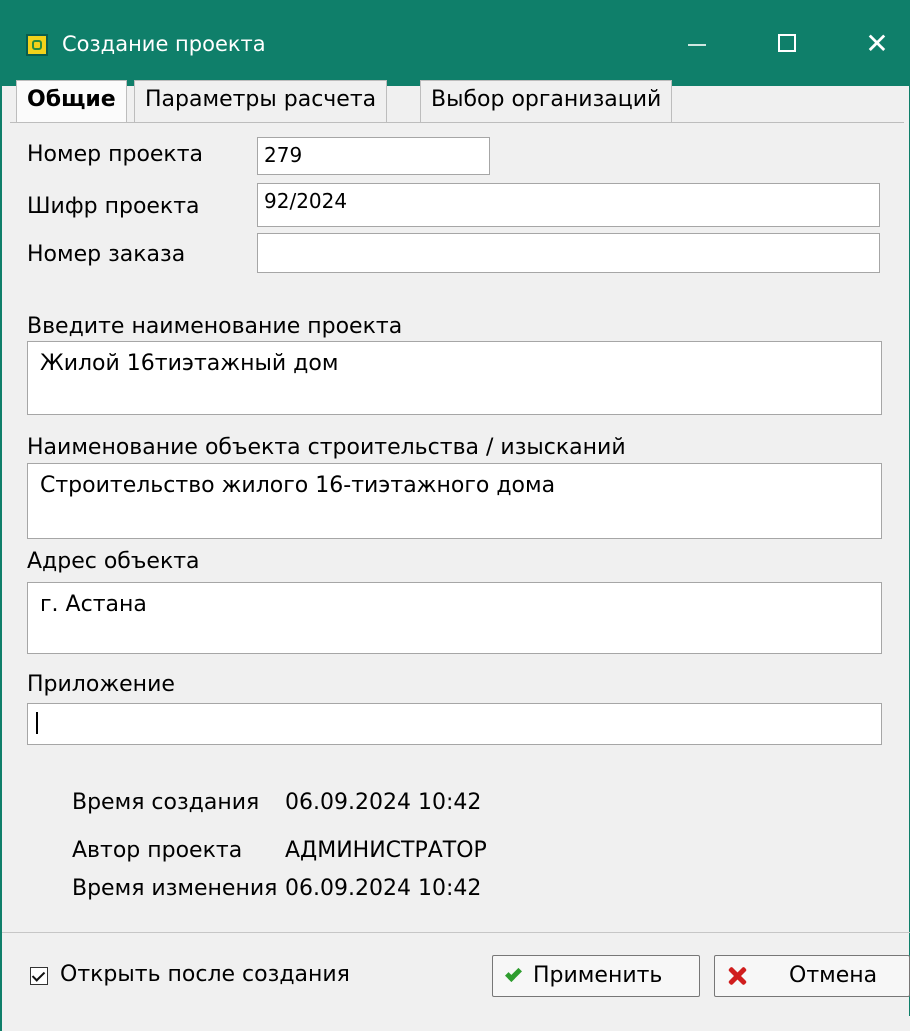 This screenshot has width=910, height=1031. I want to click on created-time-label: Время создания, so click(166, 802).